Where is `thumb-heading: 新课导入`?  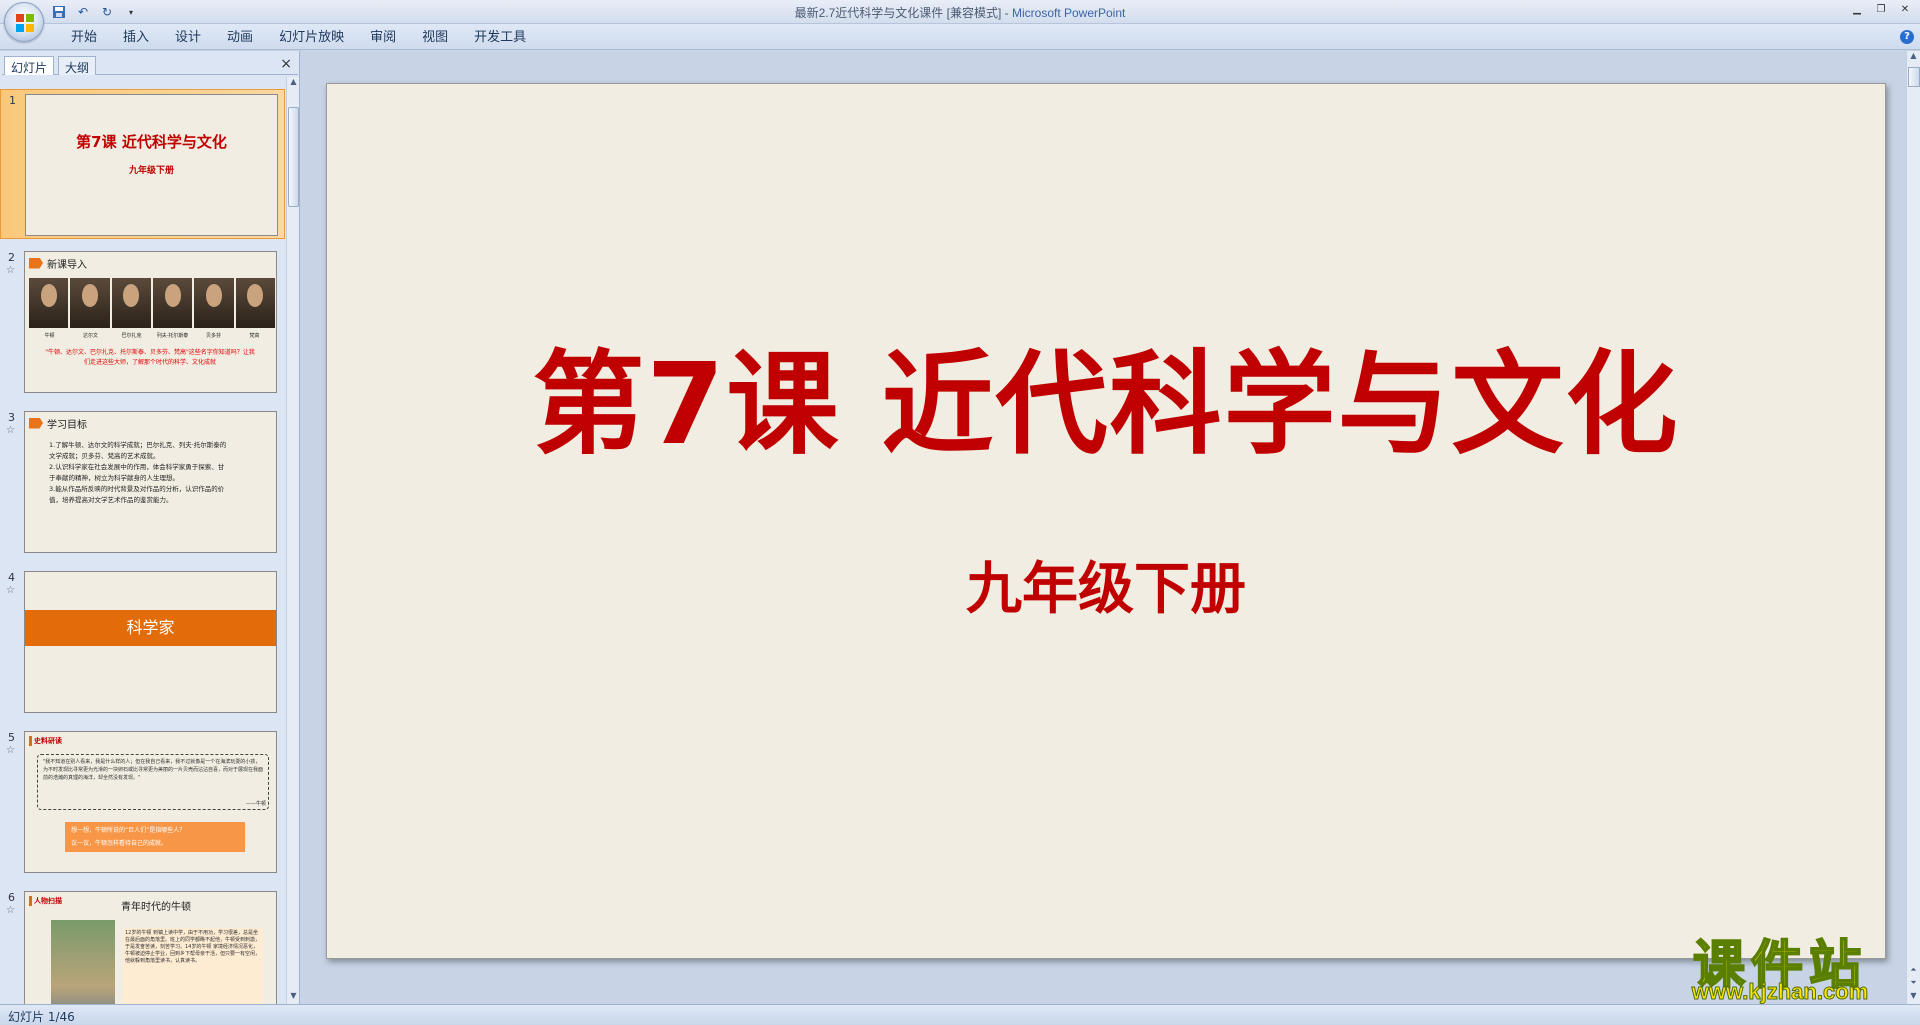 thumb-heading: 新课导入 is located at coordinates (58, 263).